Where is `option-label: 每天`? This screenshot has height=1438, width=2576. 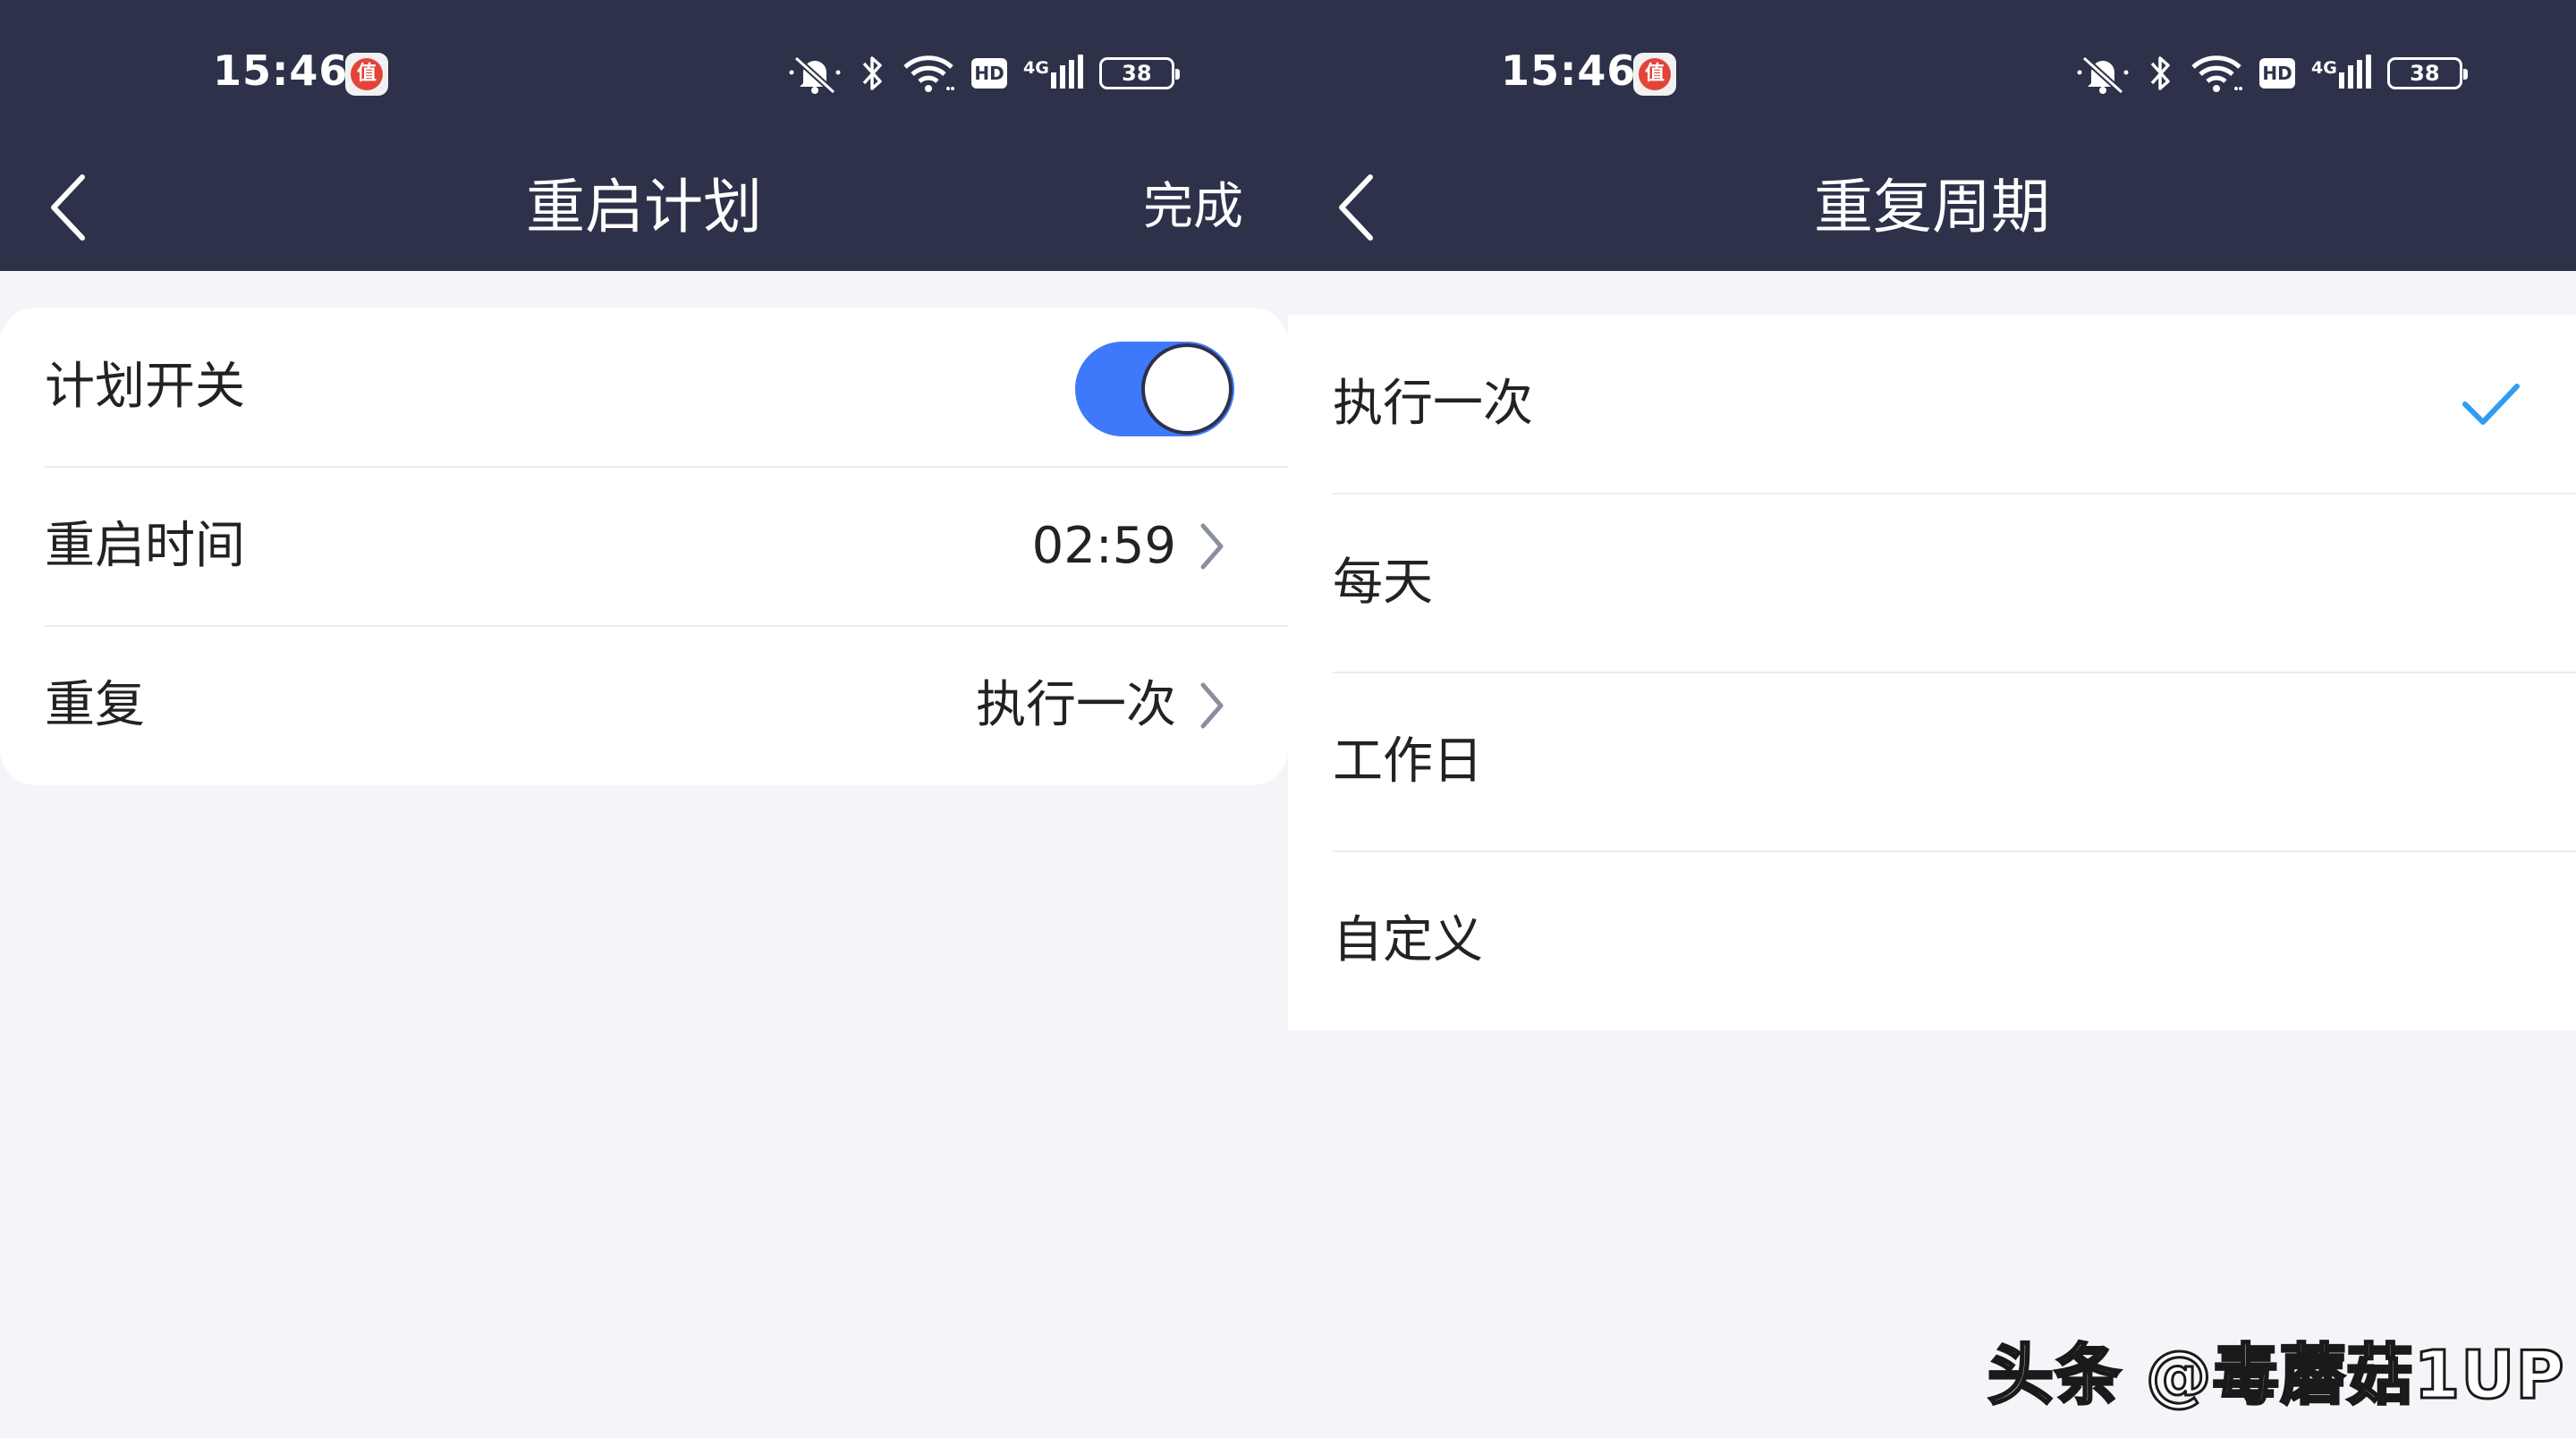
option-label: 每天 is located at coordinates (1383, 583).